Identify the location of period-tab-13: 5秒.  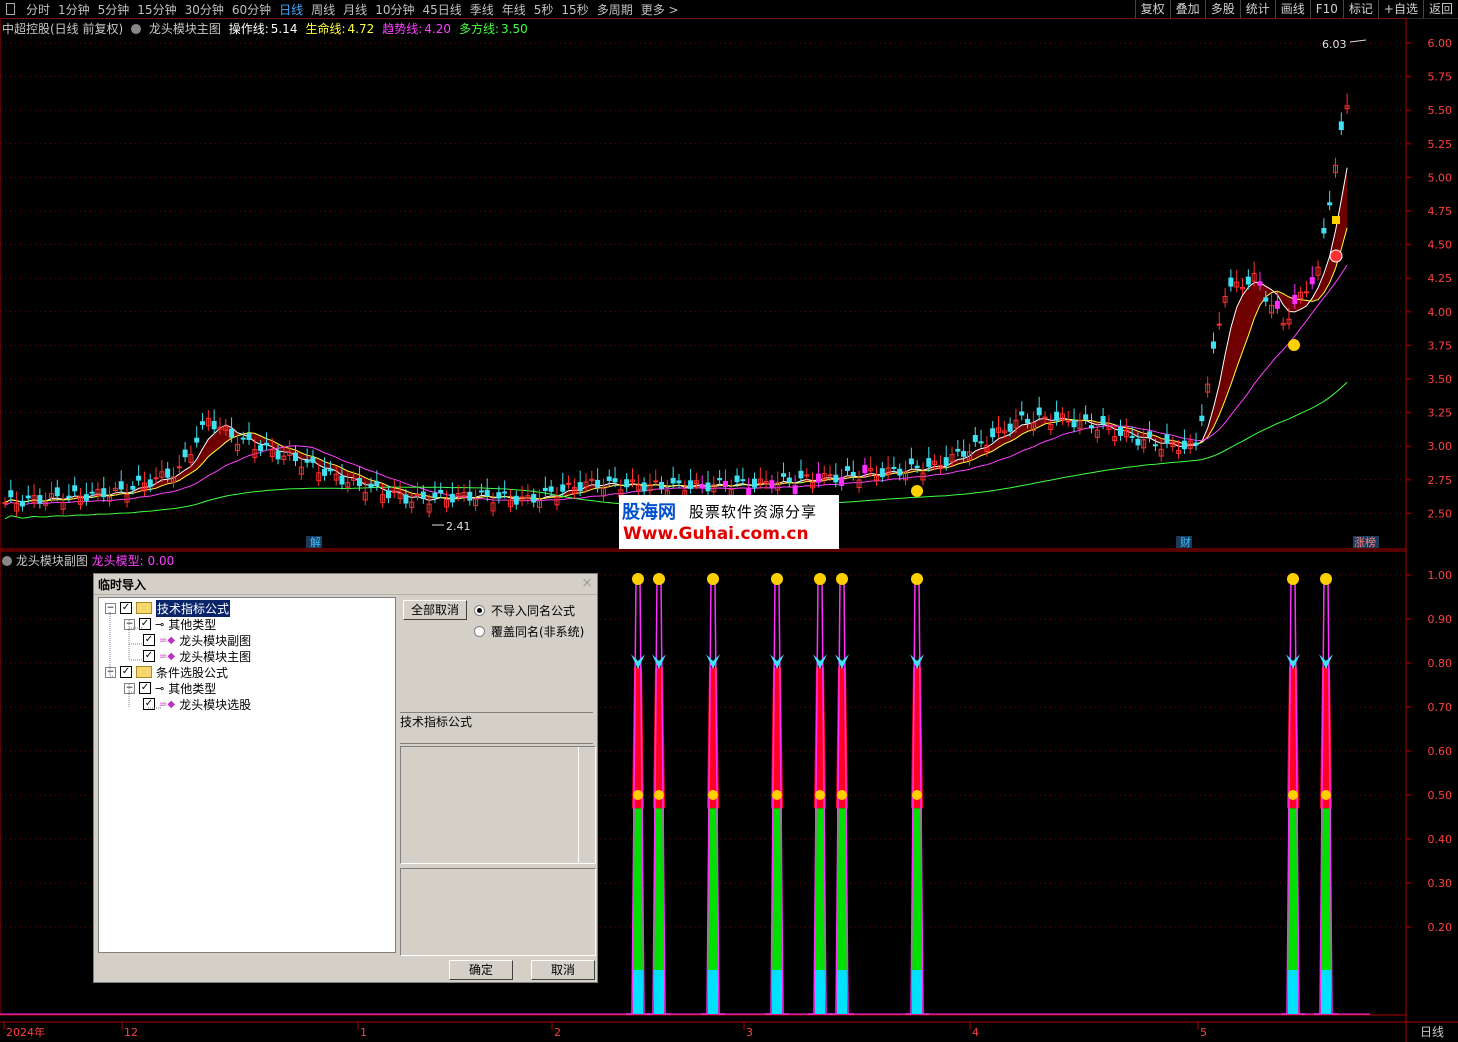
(544, 9).